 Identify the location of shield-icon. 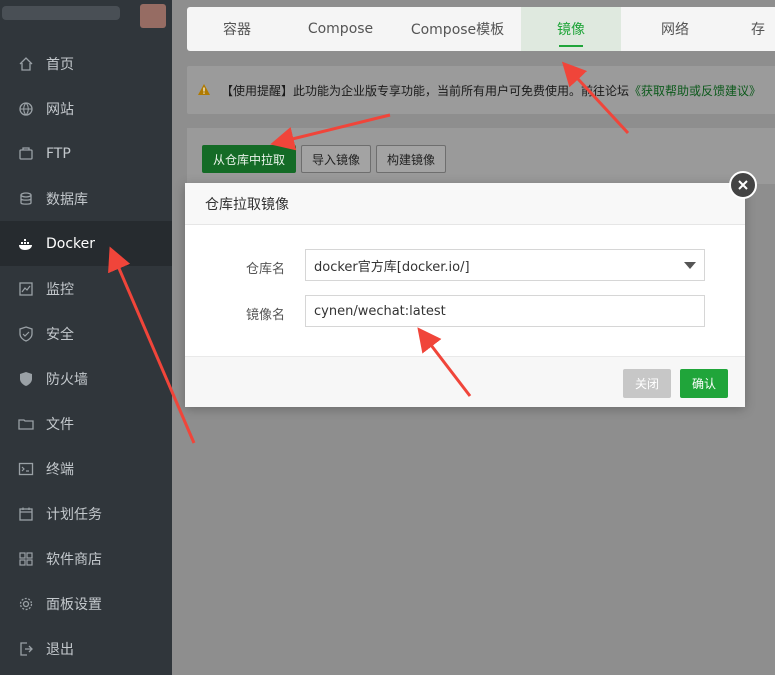
(26, 333).